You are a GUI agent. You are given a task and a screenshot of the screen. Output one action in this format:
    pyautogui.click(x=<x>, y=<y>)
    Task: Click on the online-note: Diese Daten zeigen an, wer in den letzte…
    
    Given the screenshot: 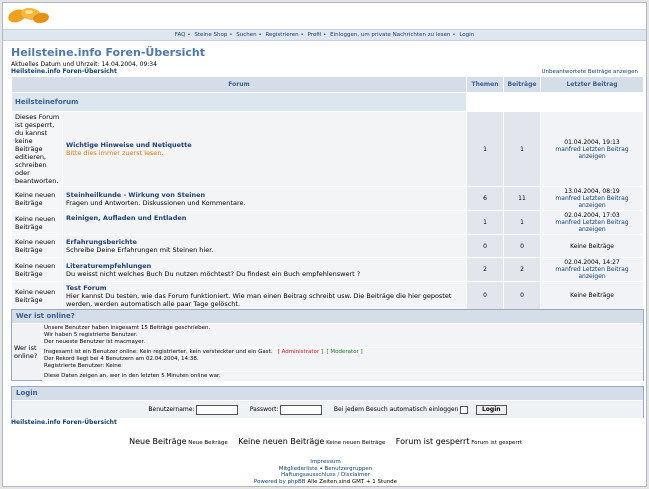 What is the action you would take?
    pyautogui.click(x=342, y=377)
    